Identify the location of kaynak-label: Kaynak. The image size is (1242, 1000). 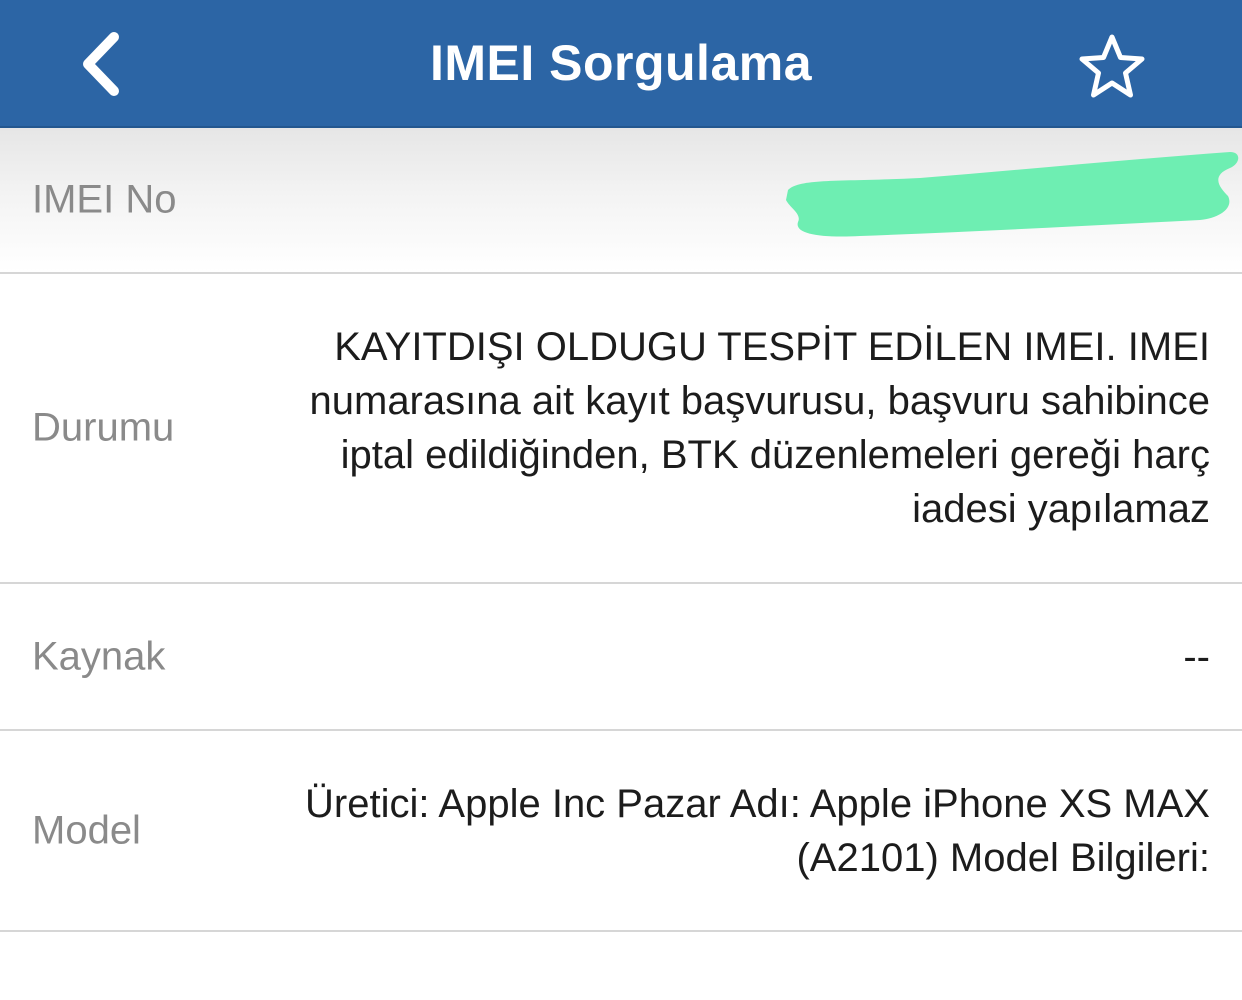
(99, 656).